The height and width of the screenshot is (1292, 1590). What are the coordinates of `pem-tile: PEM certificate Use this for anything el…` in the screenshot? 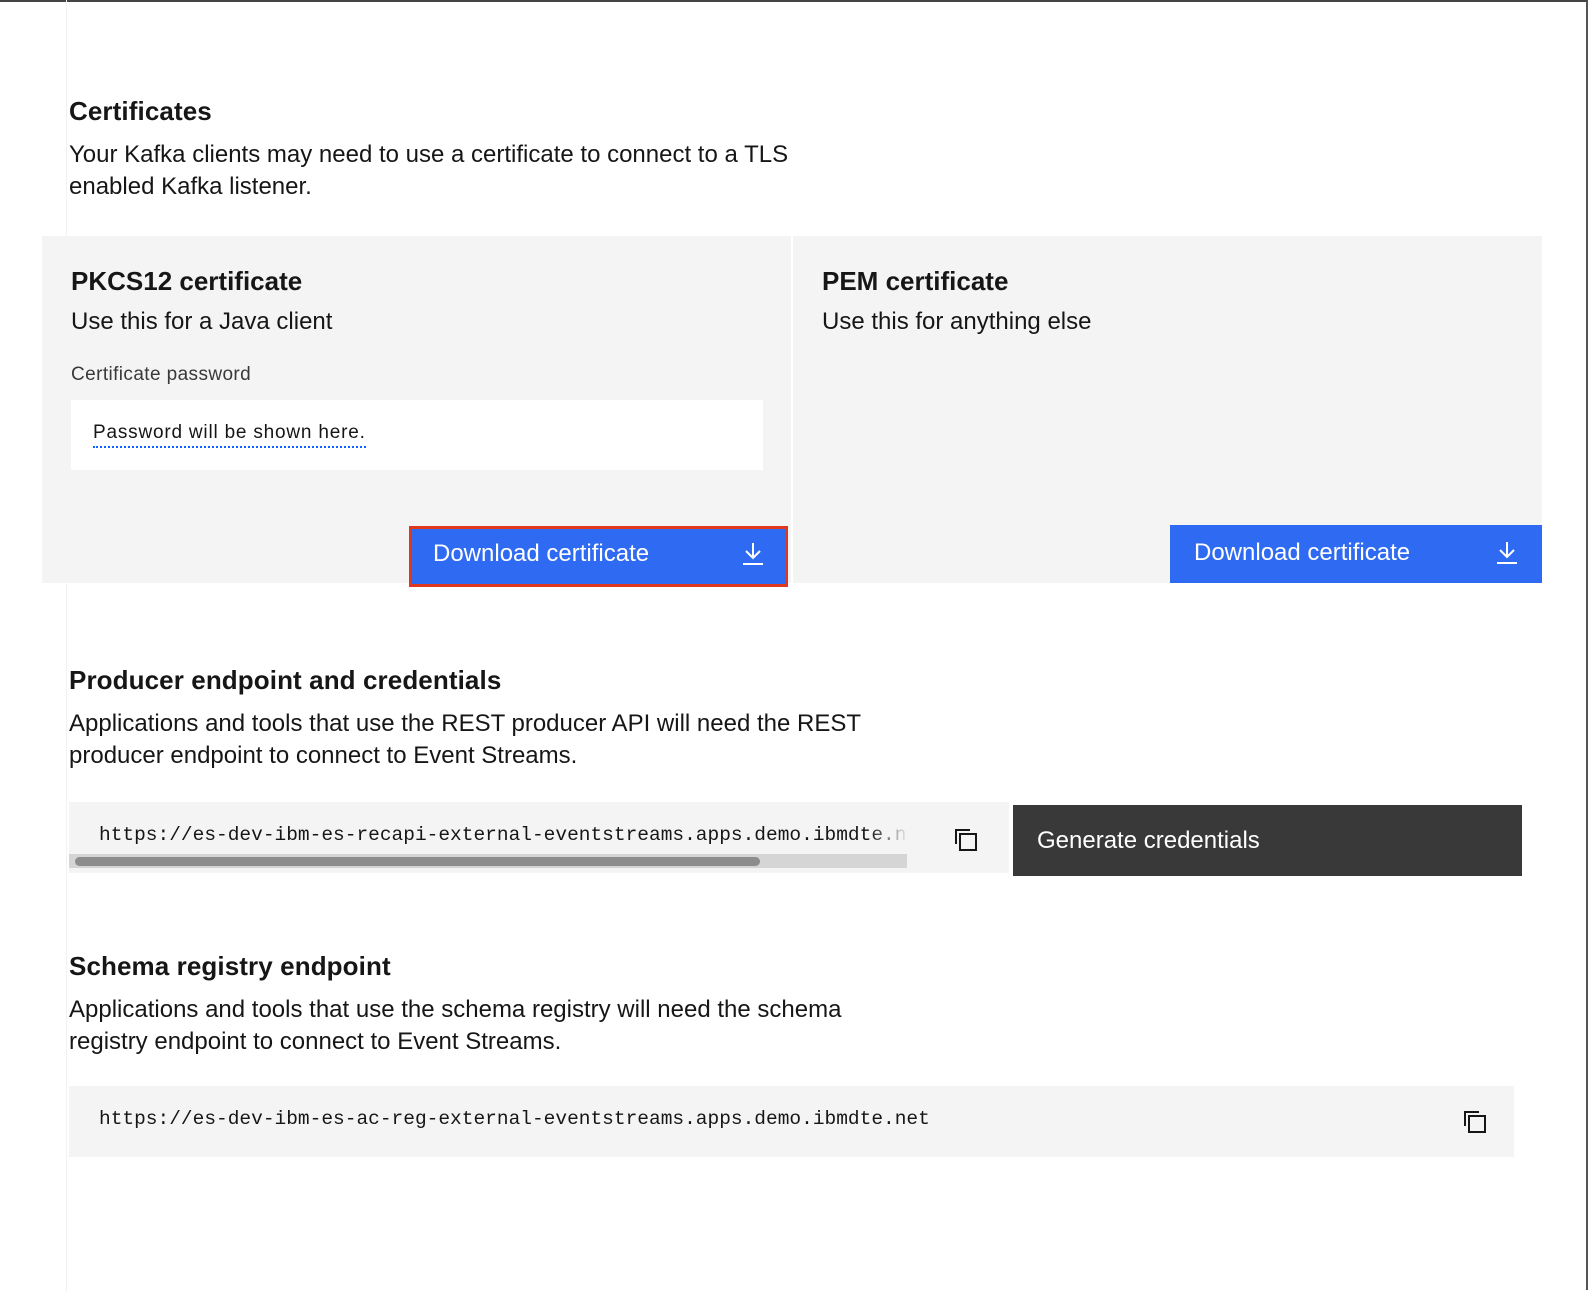 It's located at (1167, 409).